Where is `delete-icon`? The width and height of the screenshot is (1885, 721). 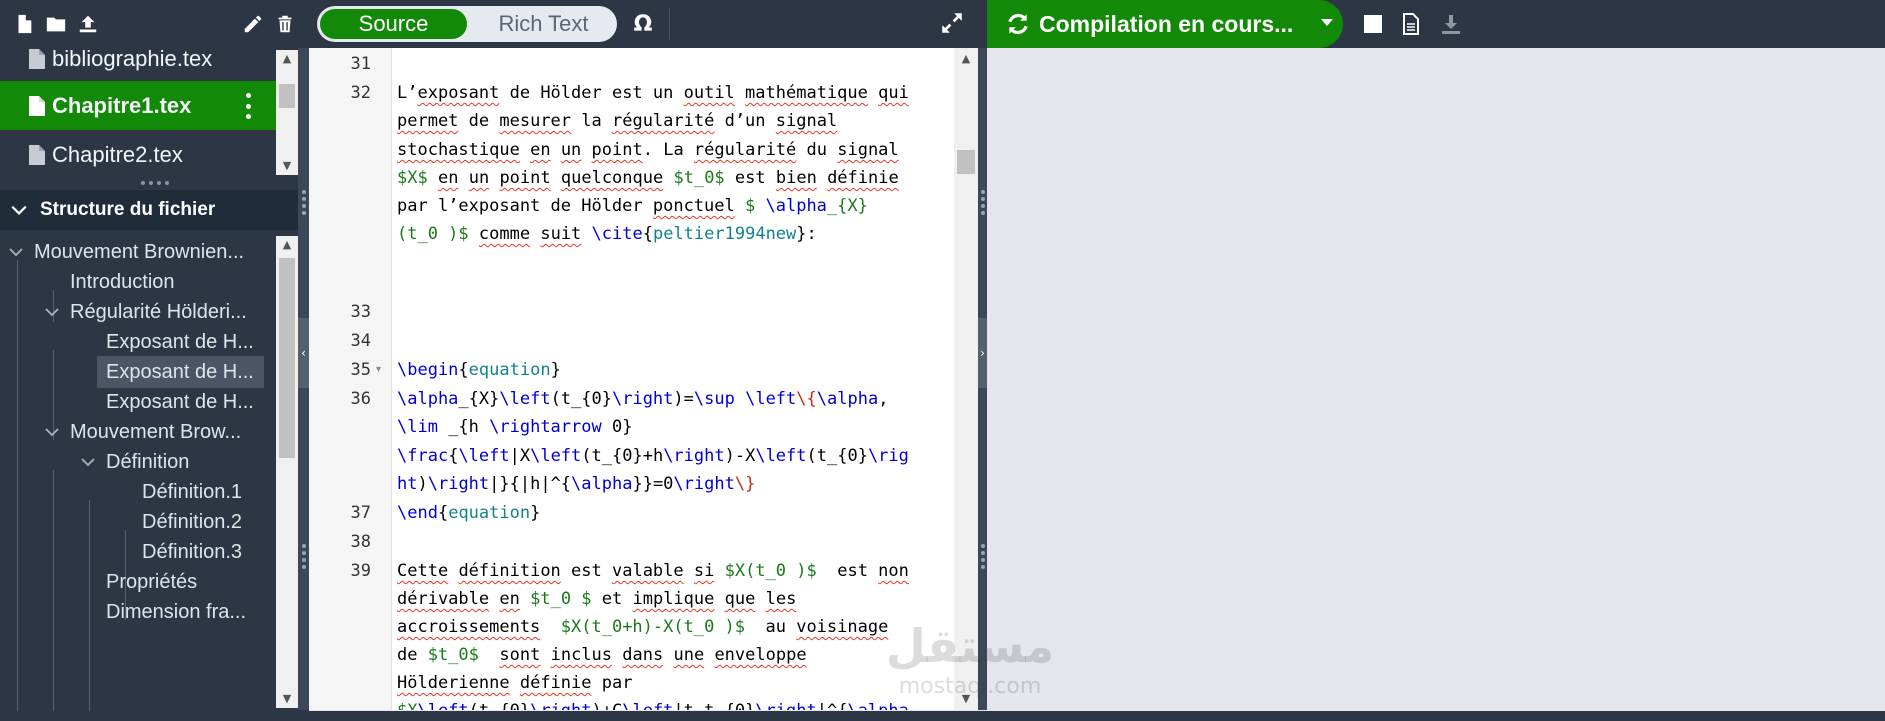
delete-icon is located at coordinates (285, 24).